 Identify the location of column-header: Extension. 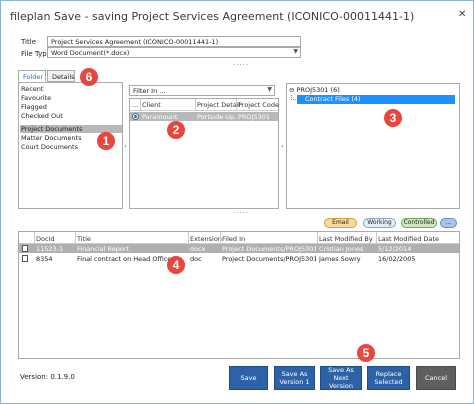
(206, 239).